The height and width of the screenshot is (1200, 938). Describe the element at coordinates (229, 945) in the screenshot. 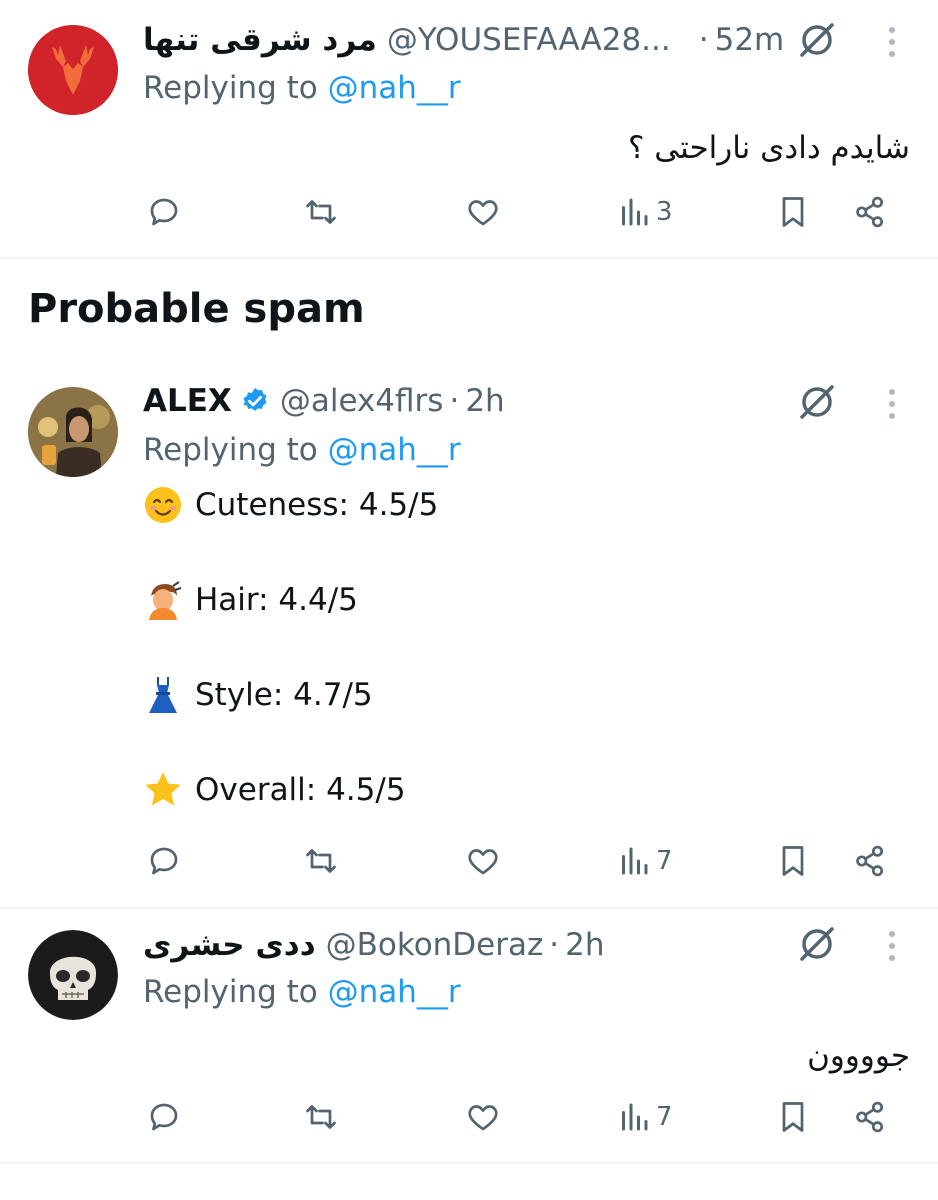

I see `author-name: ددی حشری` at that location.